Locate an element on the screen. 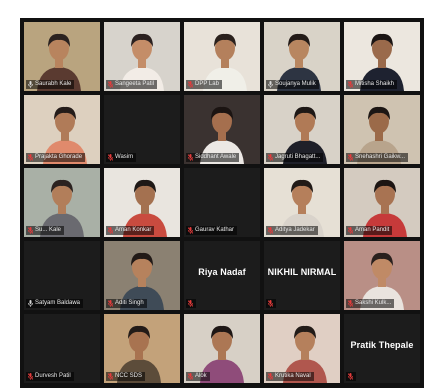 Image resolution: width=429 pixels, height=388 pixels. participant-tile: Wasim is located at coordinates (142, 129).